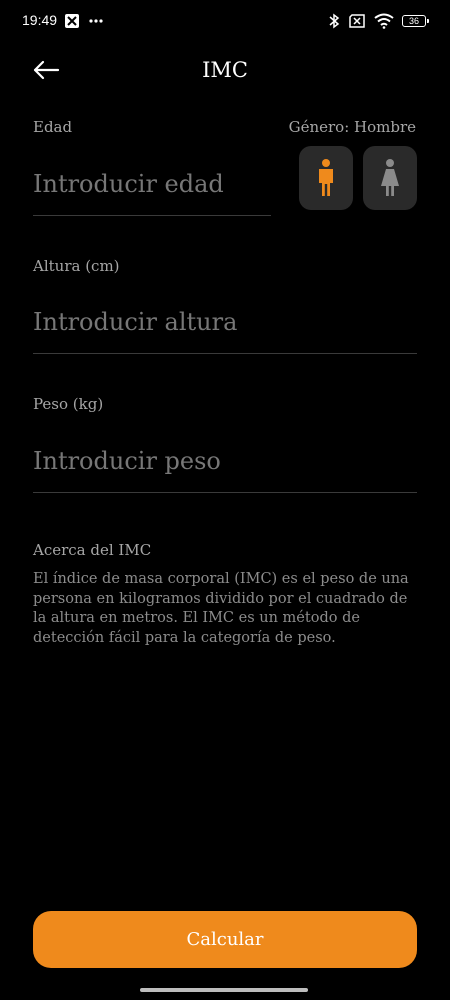  What do you see at coordinates (384, 21) in the screenshot?
I see `wifi-icon` at bounding box center [384, 21].